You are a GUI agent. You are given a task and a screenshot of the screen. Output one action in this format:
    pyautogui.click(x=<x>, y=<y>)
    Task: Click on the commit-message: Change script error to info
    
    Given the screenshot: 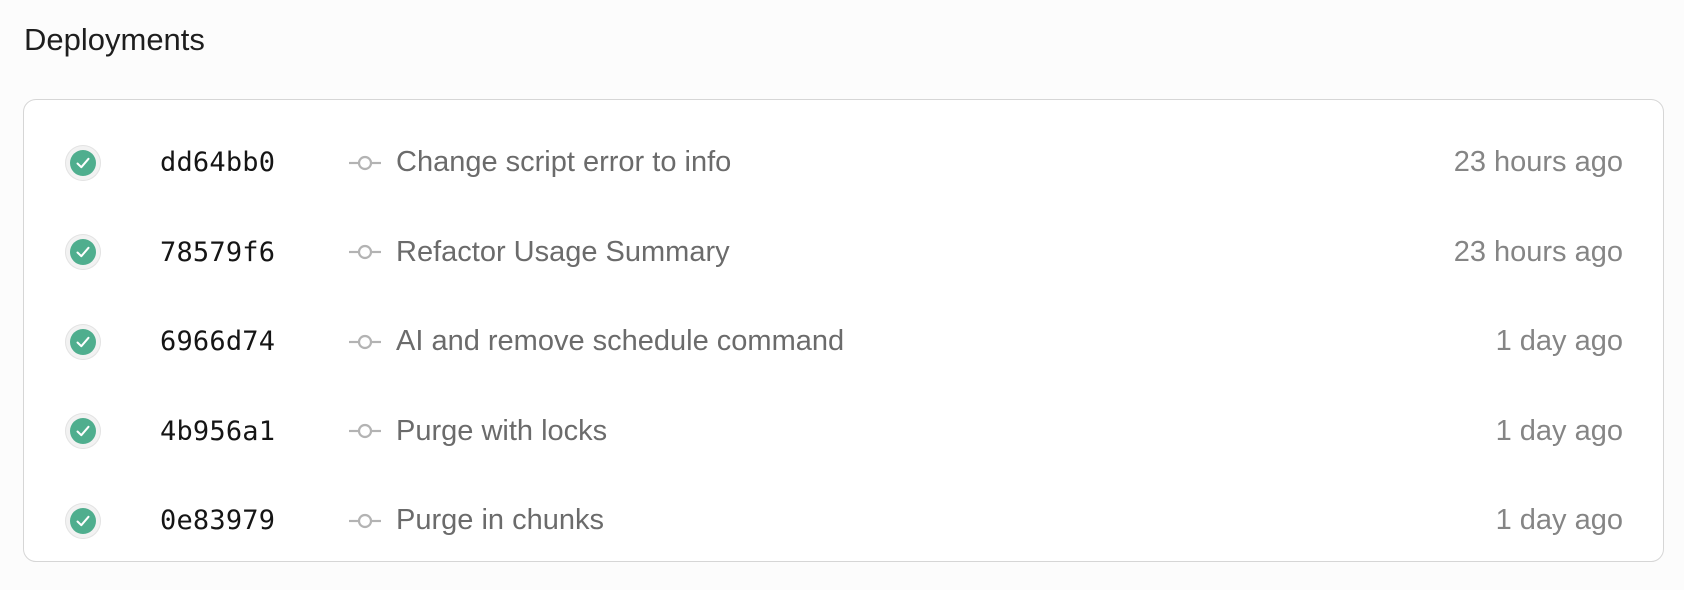 What is the action you would take?
    pyautogui.click(x=563, y=162)
    